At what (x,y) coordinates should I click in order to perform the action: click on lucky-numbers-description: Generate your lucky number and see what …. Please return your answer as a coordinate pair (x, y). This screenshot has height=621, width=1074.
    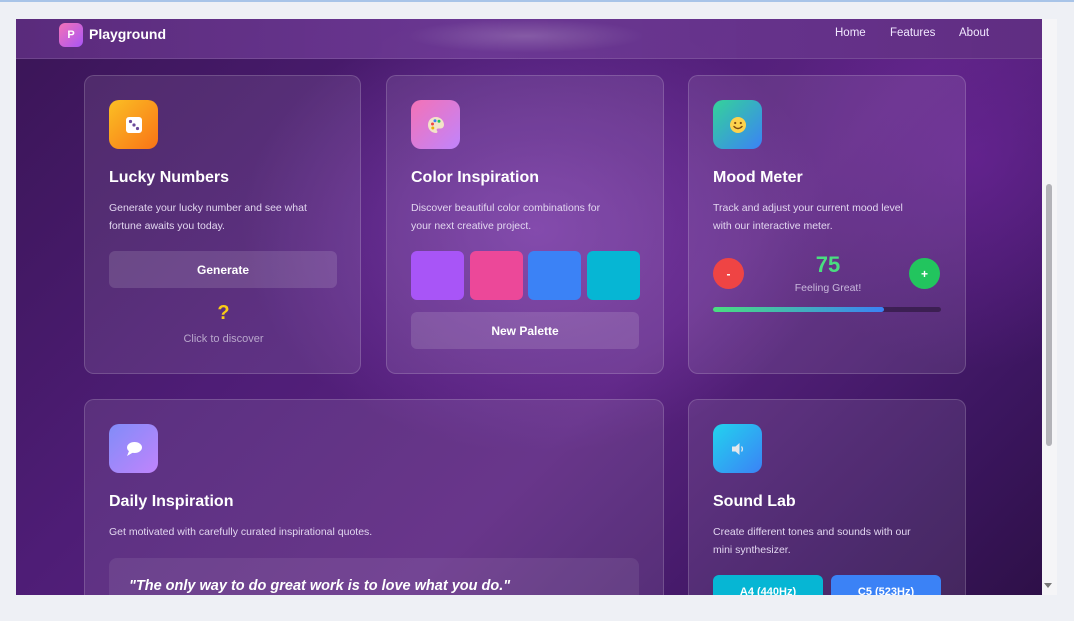
    Looking at the image, I should click on (208, 217).